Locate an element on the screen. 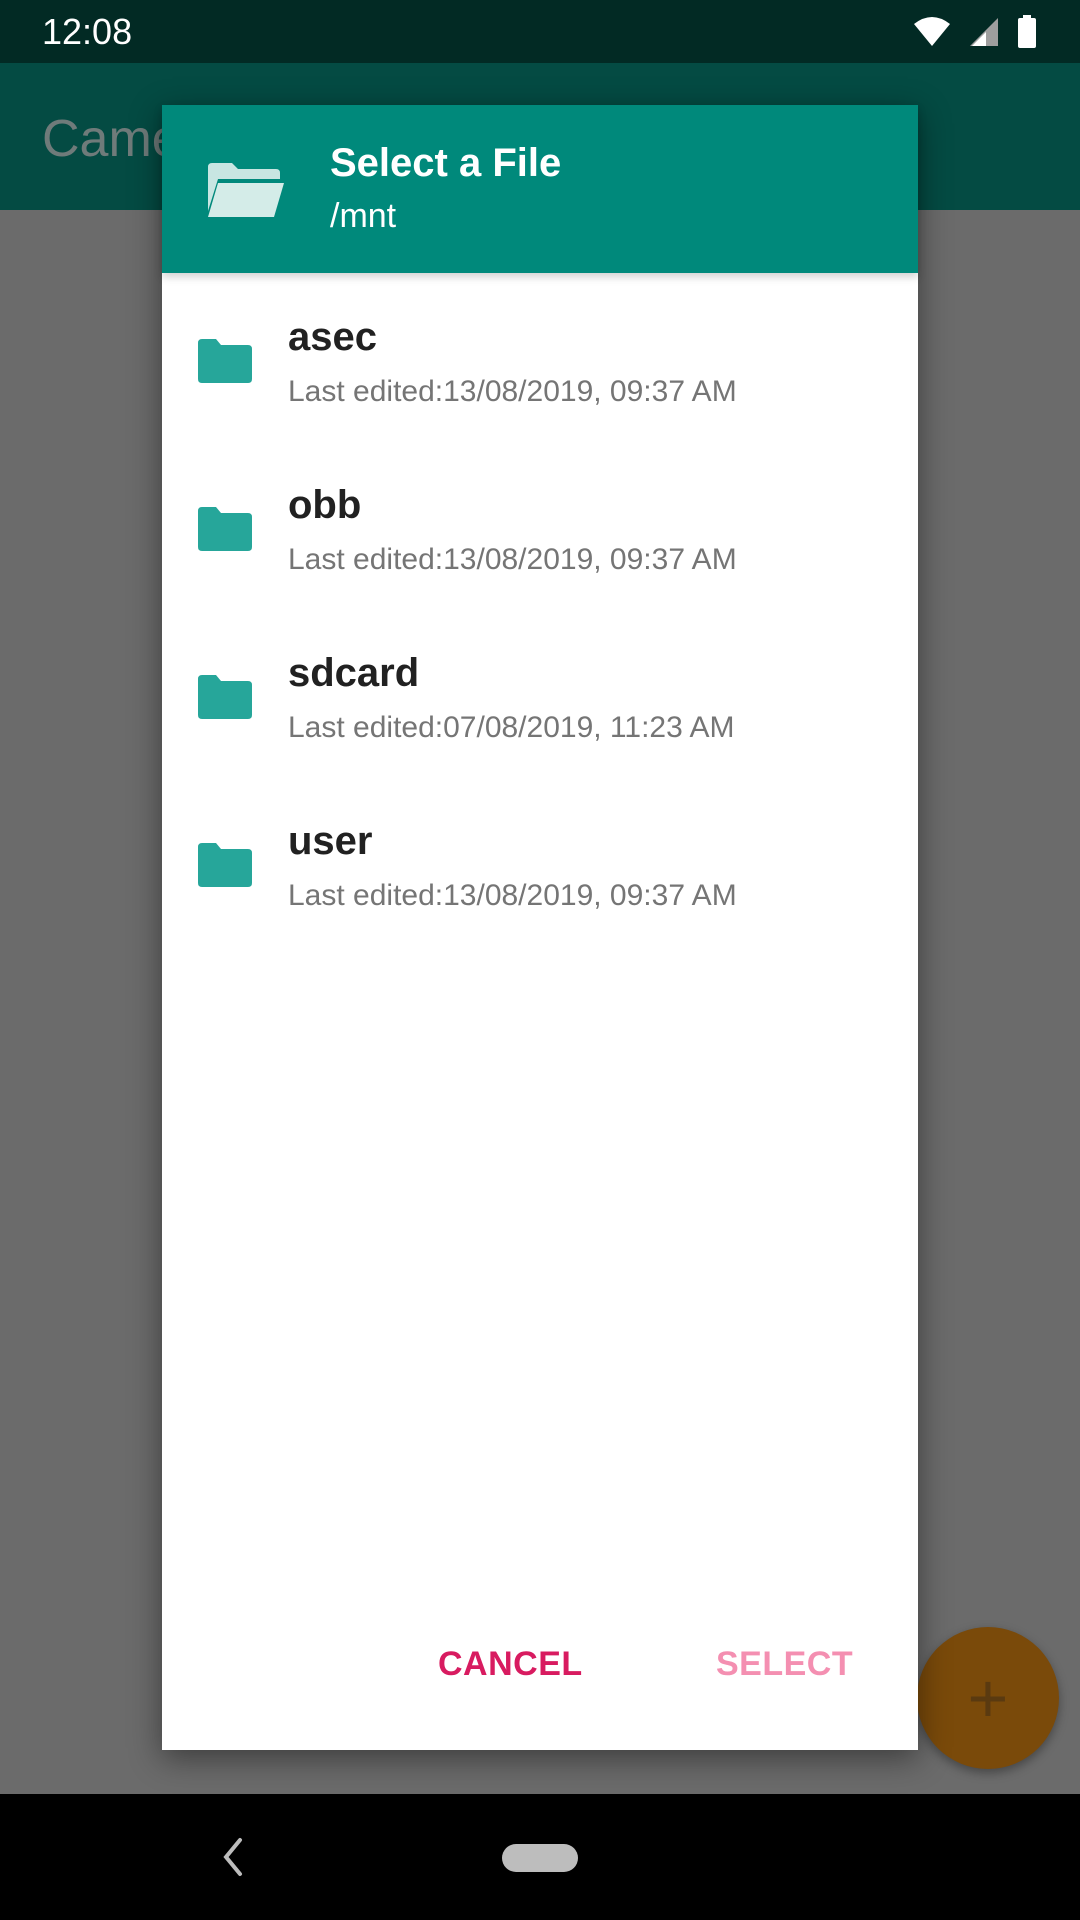  dialog-title: Select a File is located at coordinates (446, 163).